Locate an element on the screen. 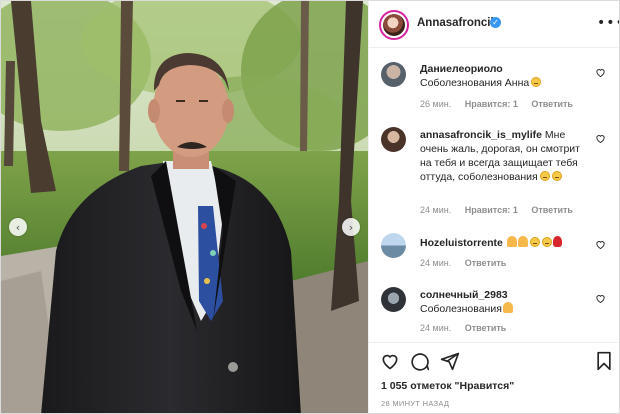  more-options-icon: ••• is located at coordinates (608, 23).